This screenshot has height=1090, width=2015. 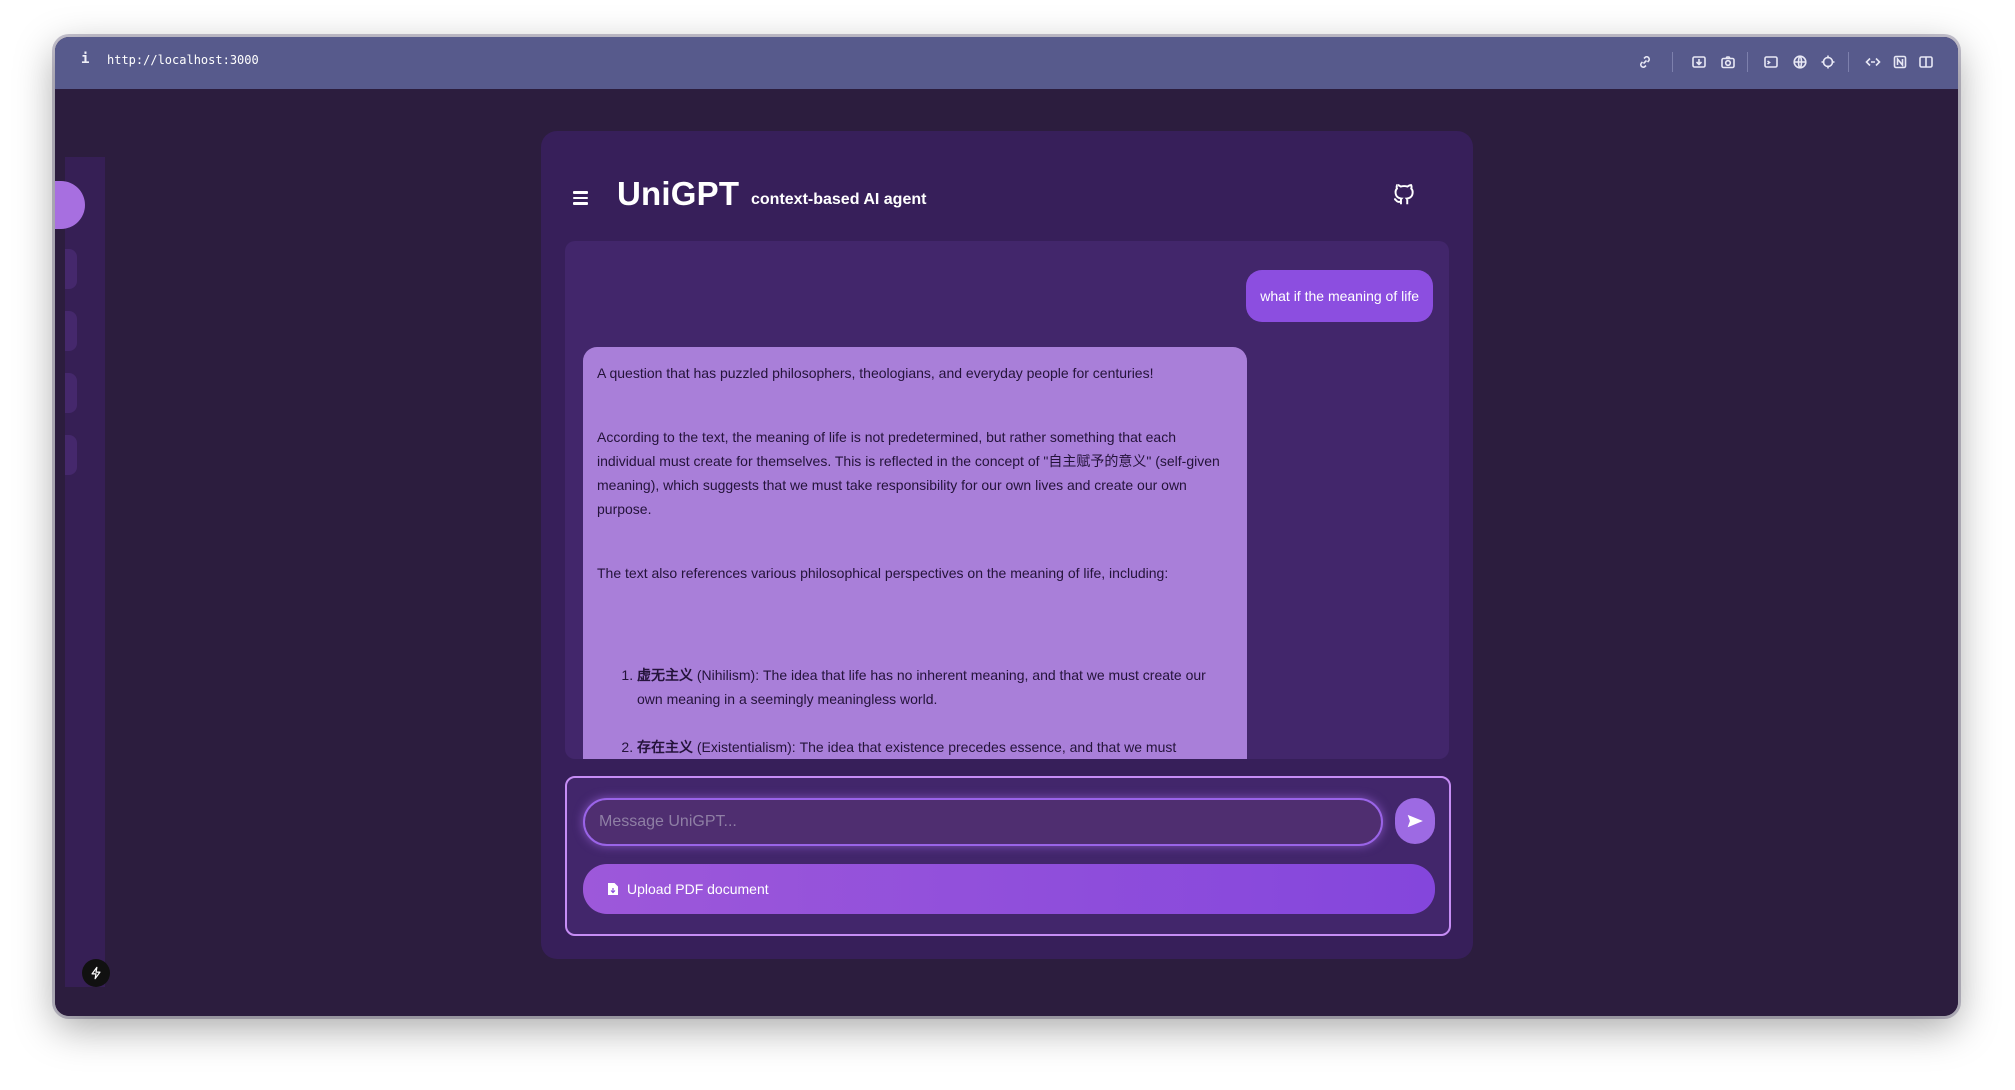 What do you see at coordinates (80, 572) in the screenshot?
I see `sidebar-rail` at bounding box center [80, 572].